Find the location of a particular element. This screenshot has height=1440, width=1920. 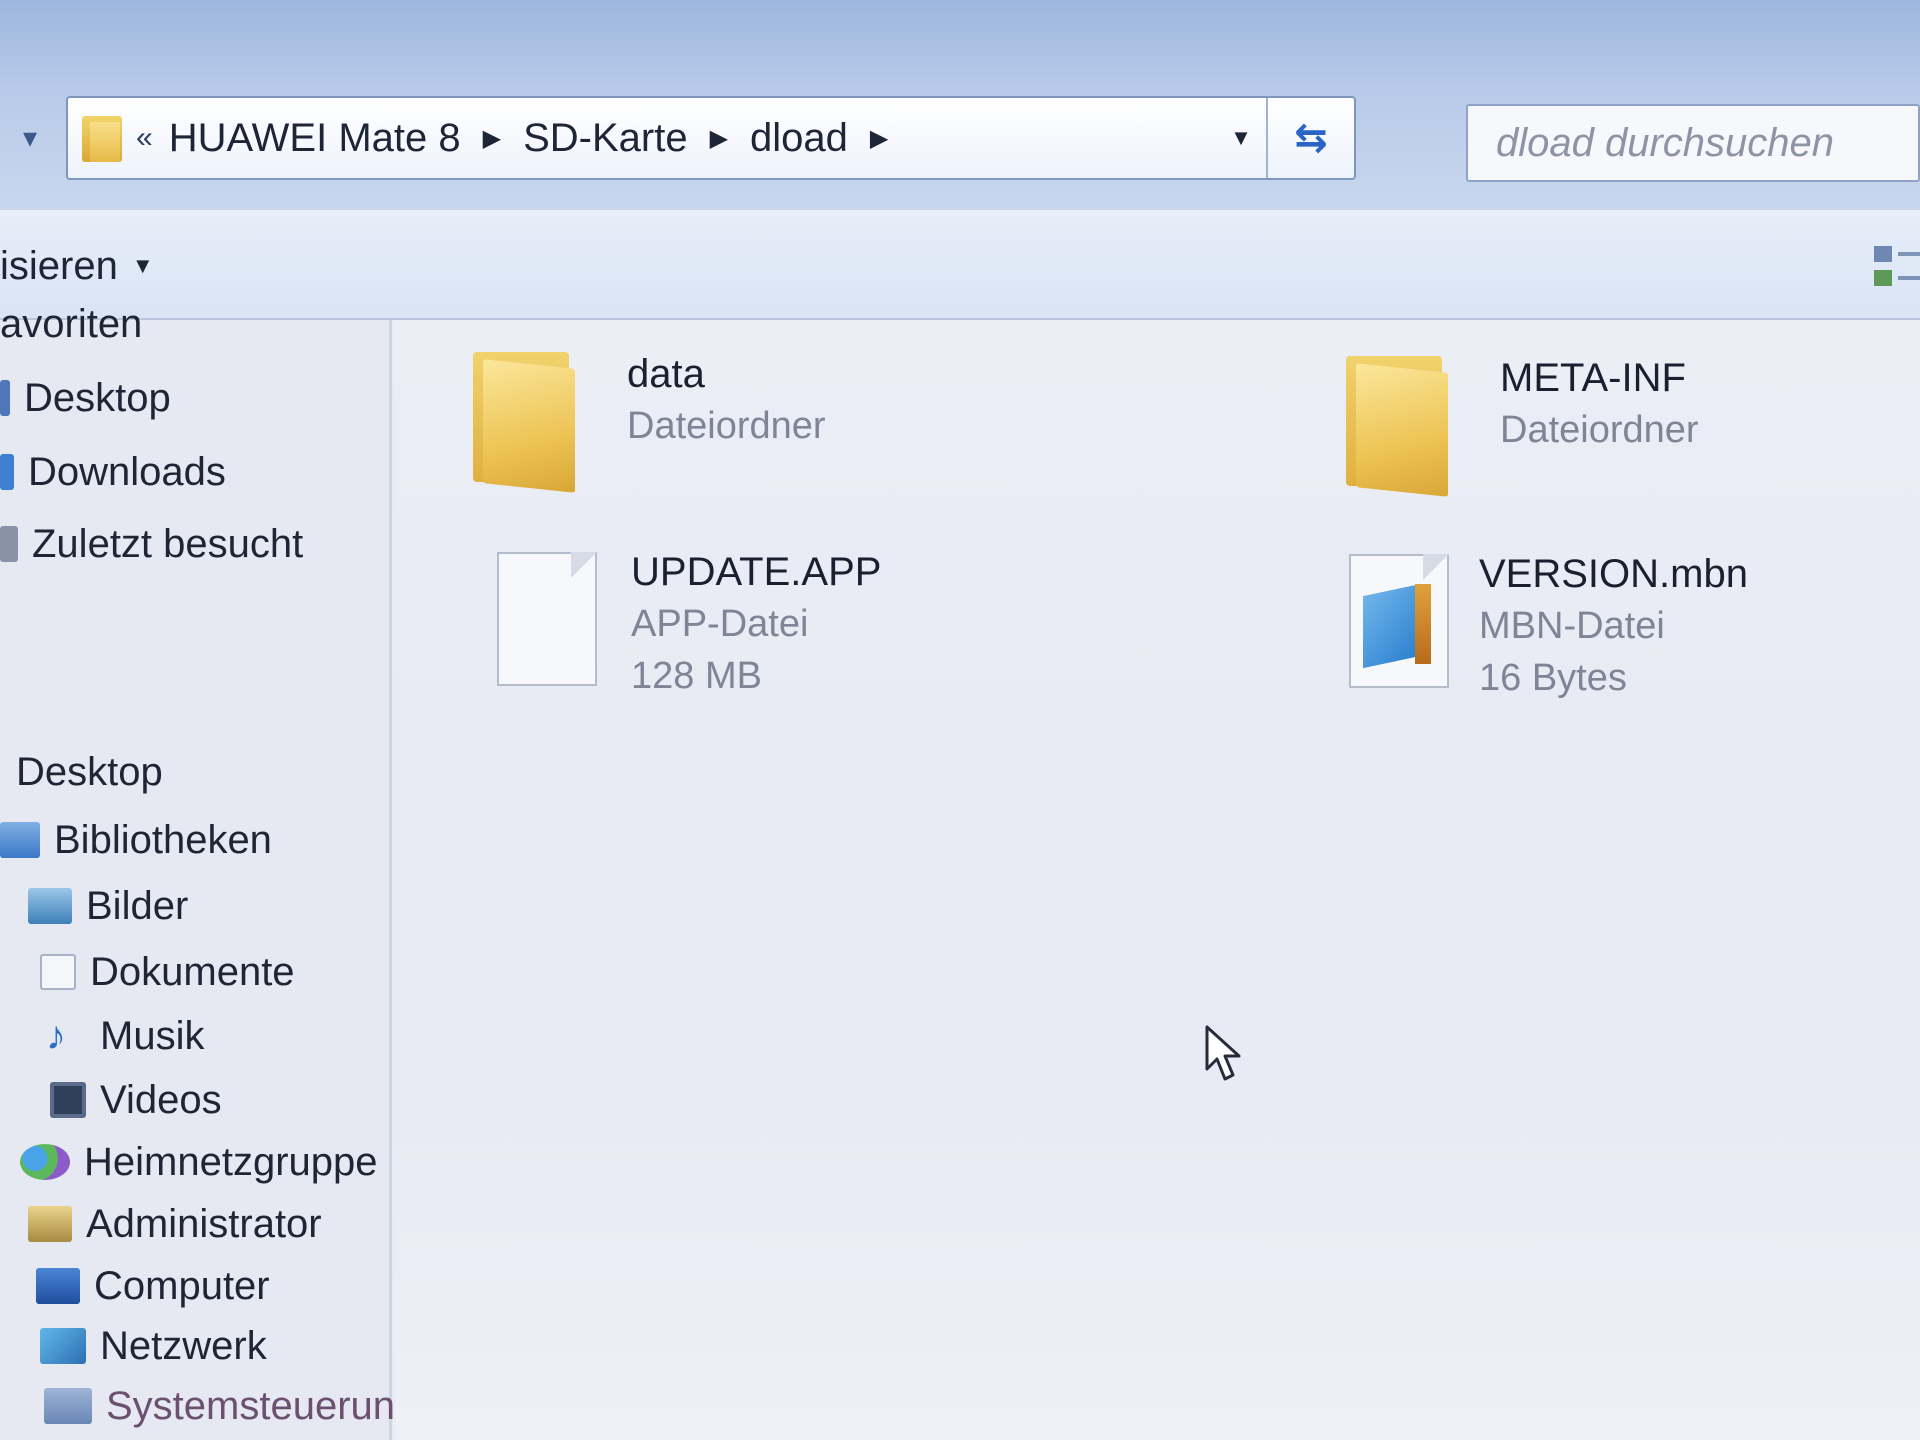

chevron-down-icon: ▾ is located at coordinates (30, 137).